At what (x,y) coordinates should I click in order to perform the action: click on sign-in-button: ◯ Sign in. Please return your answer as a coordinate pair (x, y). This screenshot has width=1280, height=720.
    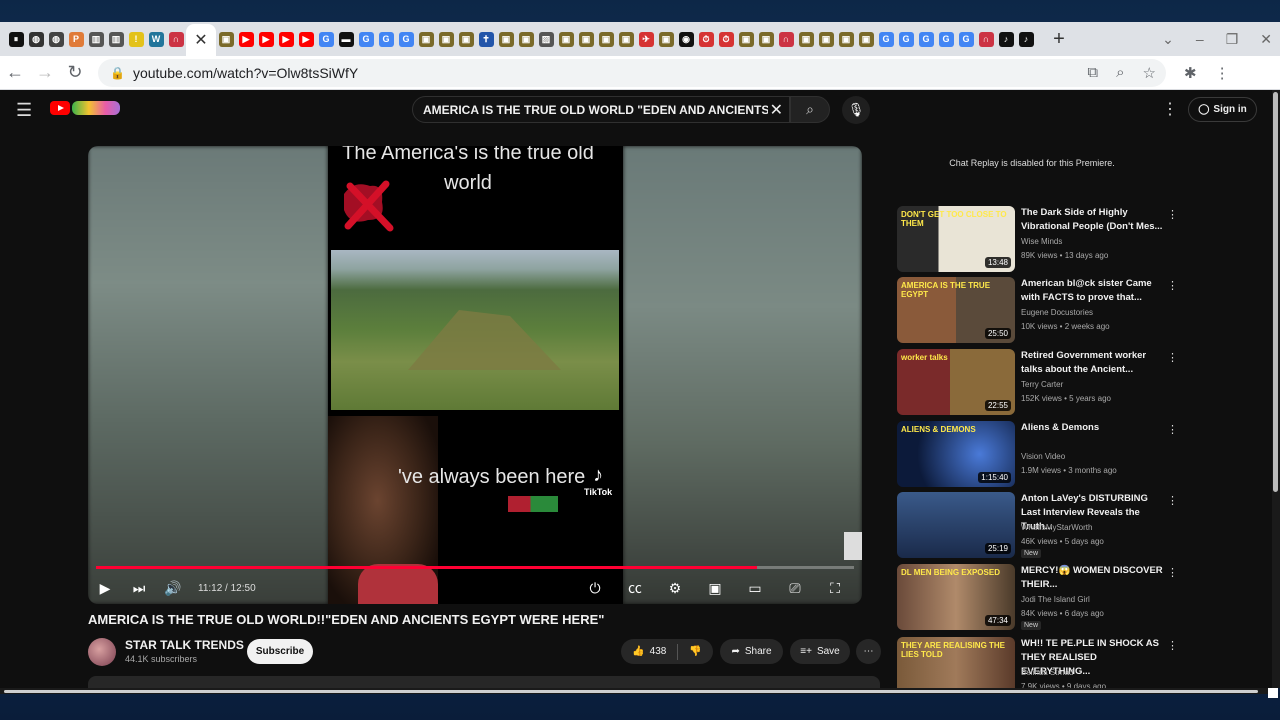
    Looking at the image, I should click on (1222, 109).